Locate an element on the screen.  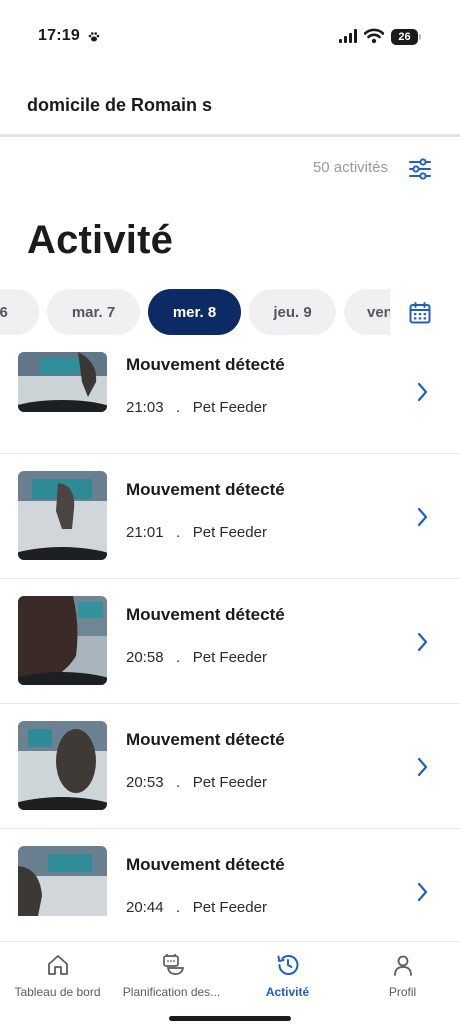
activity-row: Mouvement détecté 21:03 . Pet Feeder is located at coordinates (230, 403).